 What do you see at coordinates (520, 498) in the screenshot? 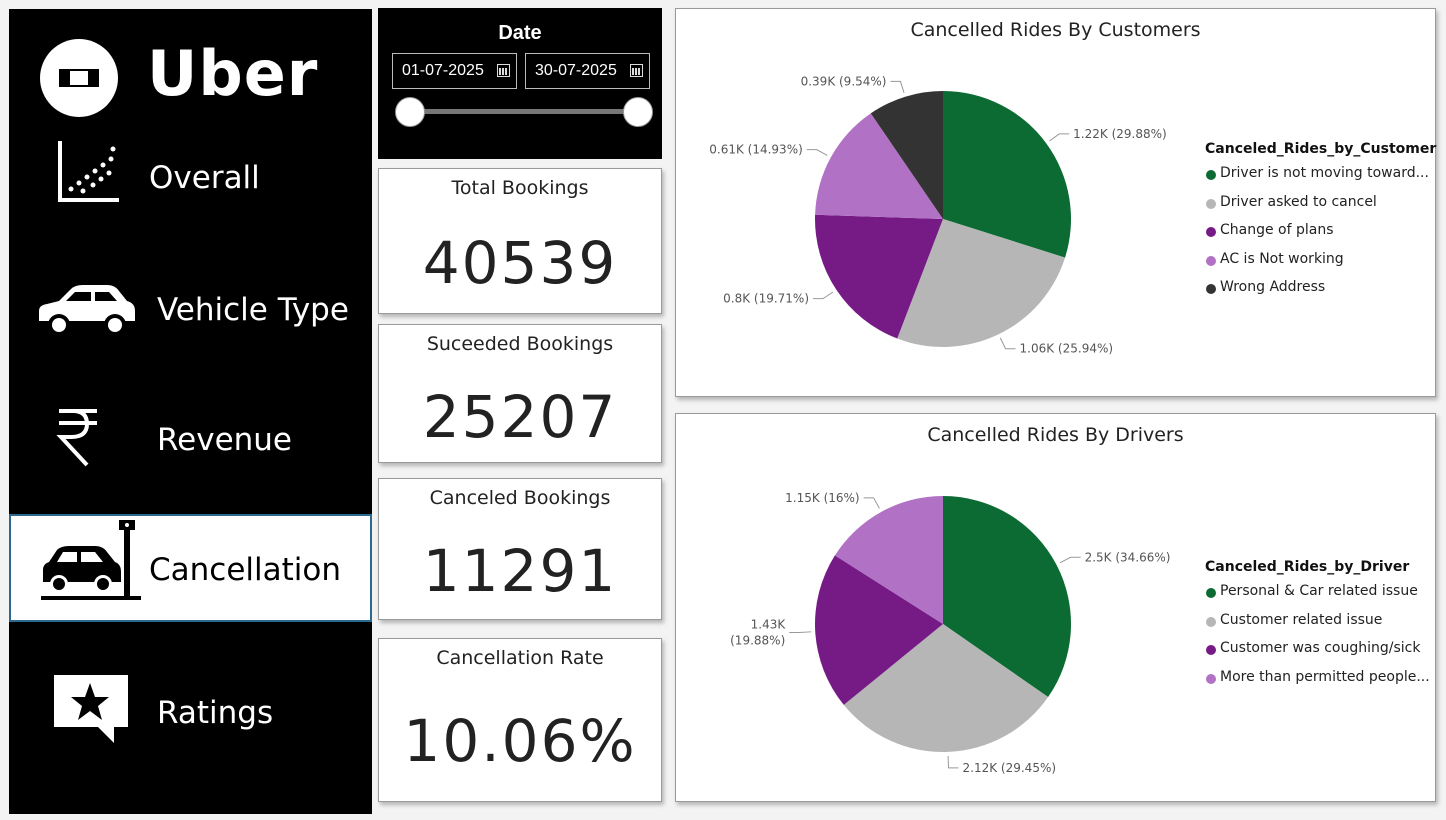
I see `kpi-title: Canceled Bookings` at bounding box center [520, 498].